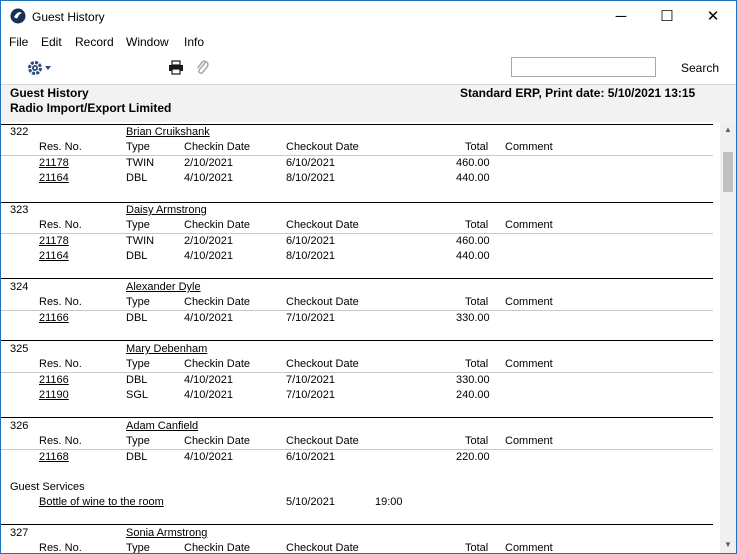 The image size is (737, 554). I want to click on guest-name-link: Mary Debenham, so click(166, 349).